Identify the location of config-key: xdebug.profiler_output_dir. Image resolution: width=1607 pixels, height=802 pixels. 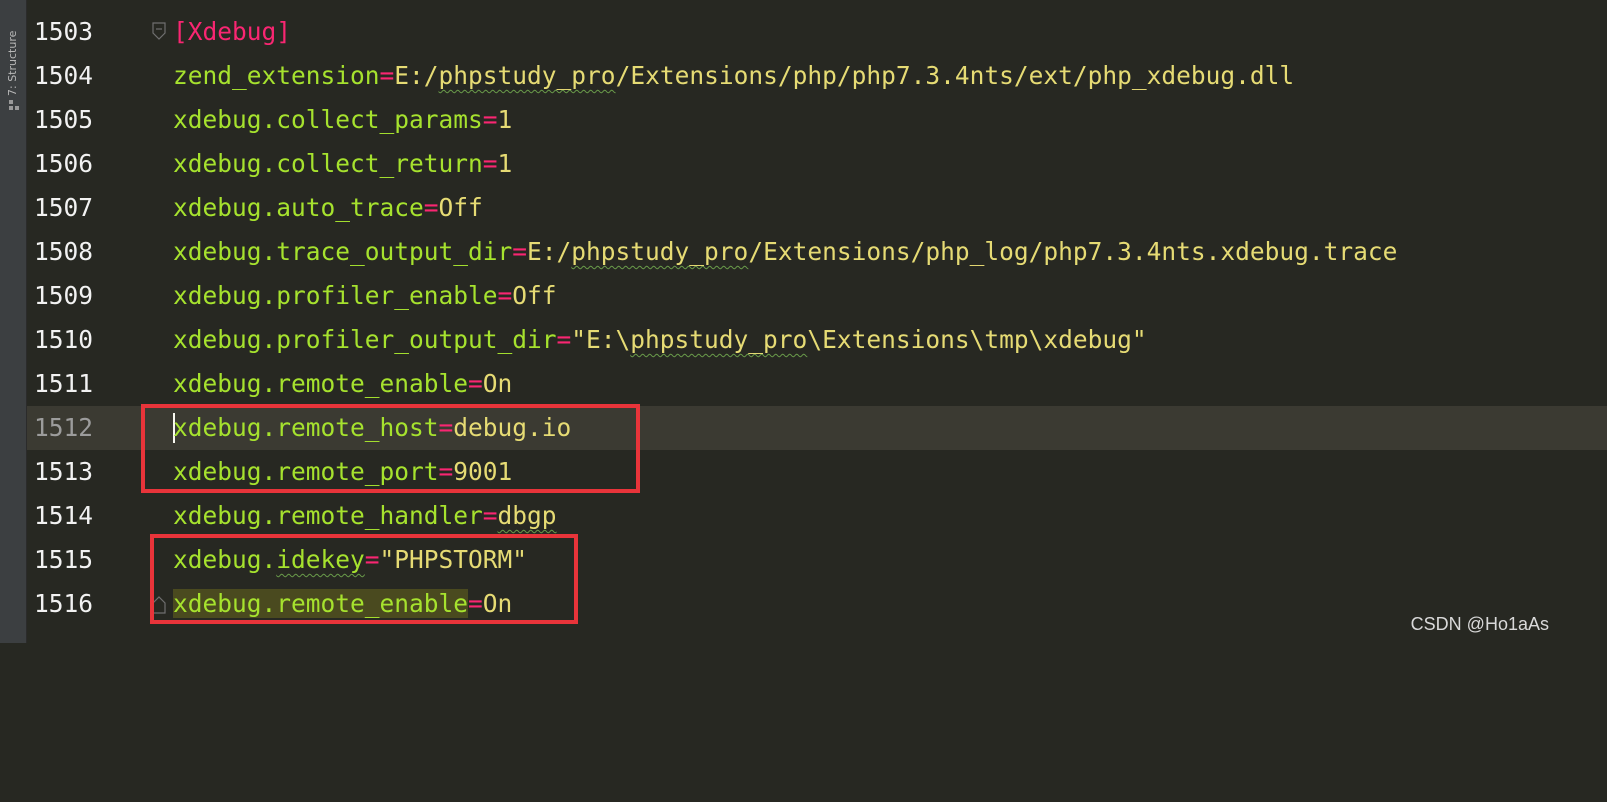
(365, 339).